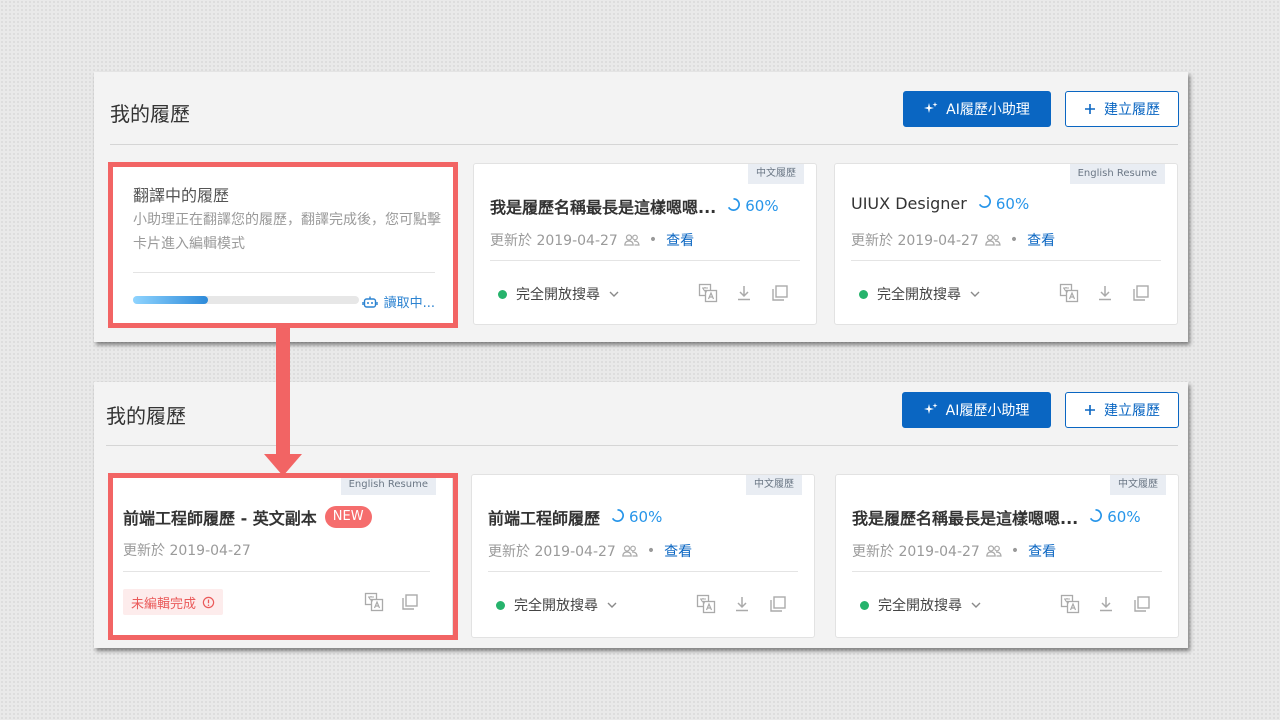 This screenshot has height=720, width=1280. I want to click on page-title: 我的履歷, so click(150, 114).